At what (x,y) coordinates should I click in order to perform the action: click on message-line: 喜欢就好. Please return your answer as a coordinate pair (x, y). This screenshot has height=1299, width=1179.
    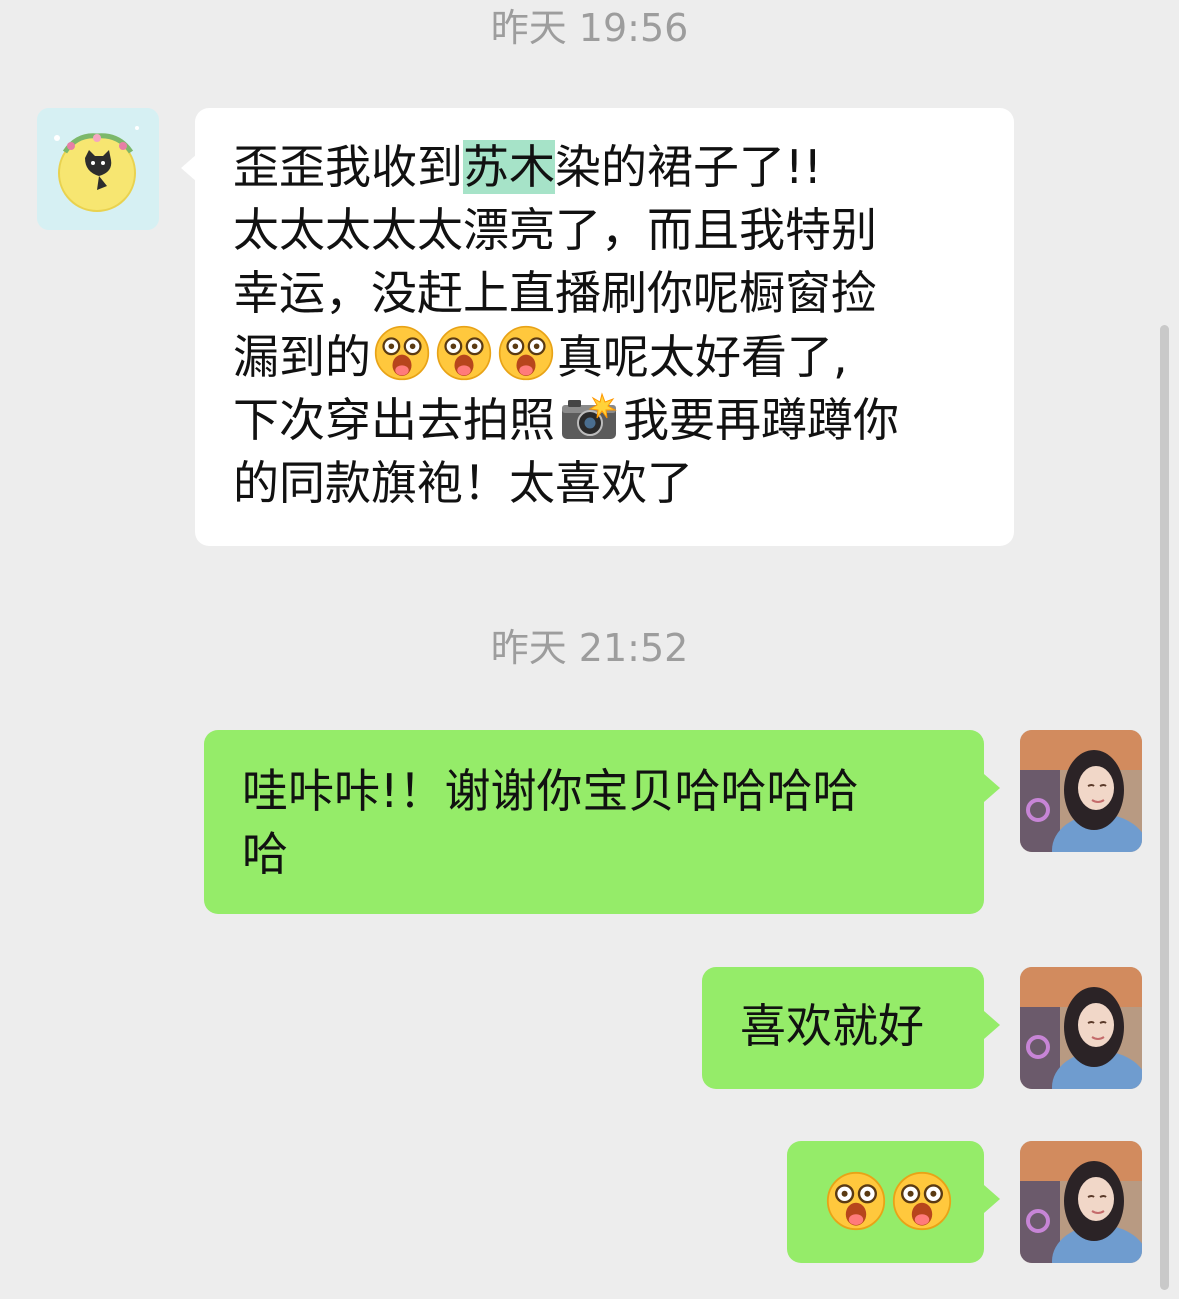
    Looking at the image, I should click on (832, 1026).